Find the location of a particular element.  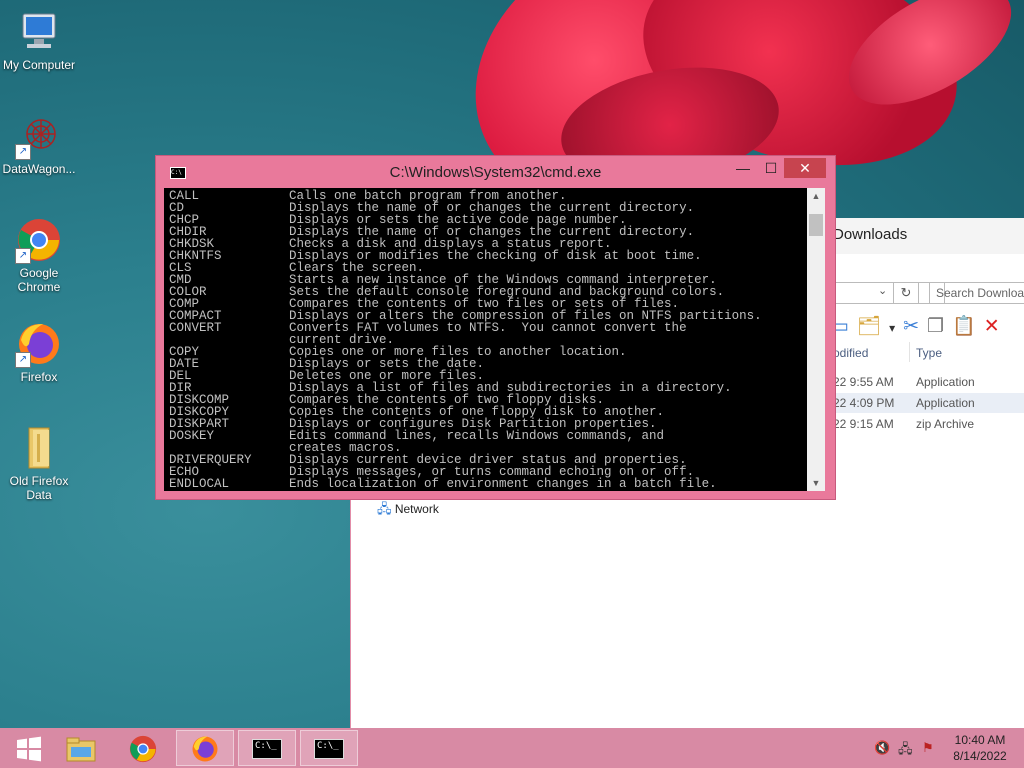

desktop-icon-my-computer: My Computer is located at coordinates (39, 40).